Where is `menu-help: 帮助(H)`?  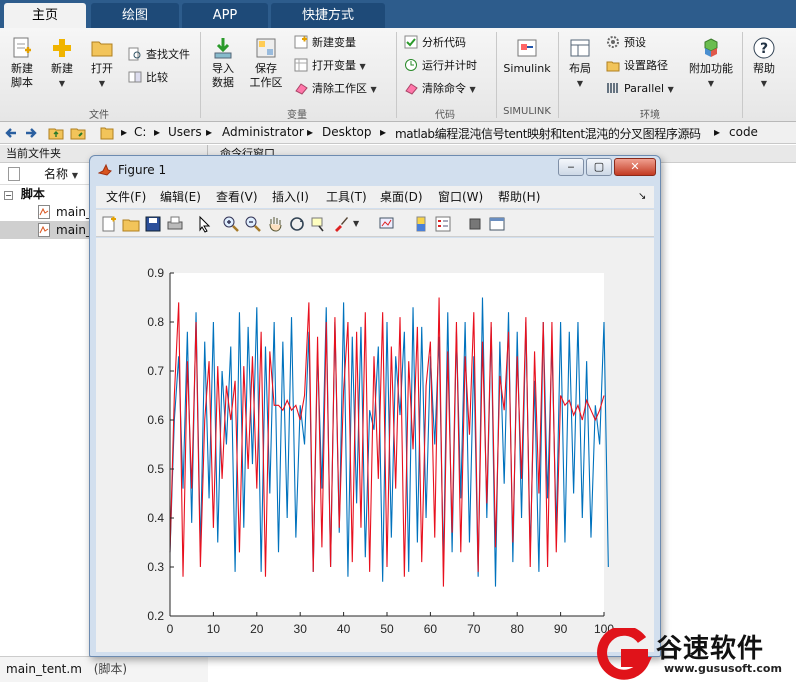 menu-help: 帮助(H) is located at coordinates (519, 197).